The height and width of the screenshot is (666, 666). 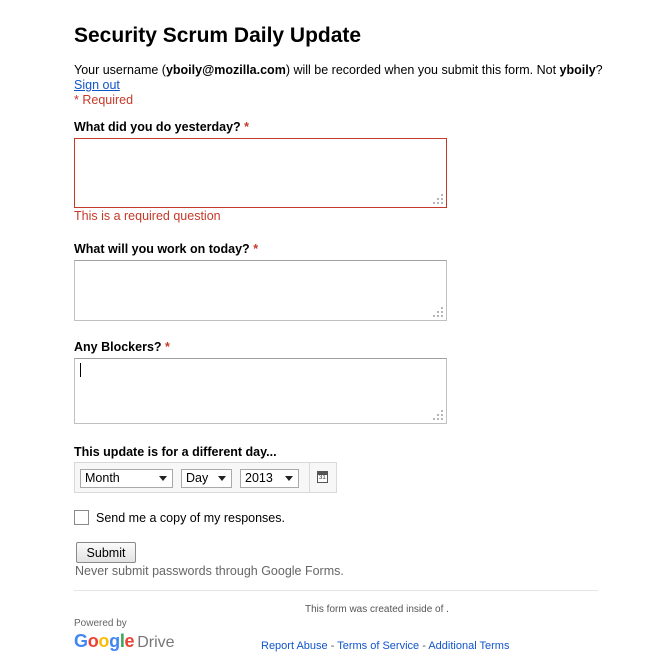 I want to click on month-value: Month, so click(x=102, y=478).